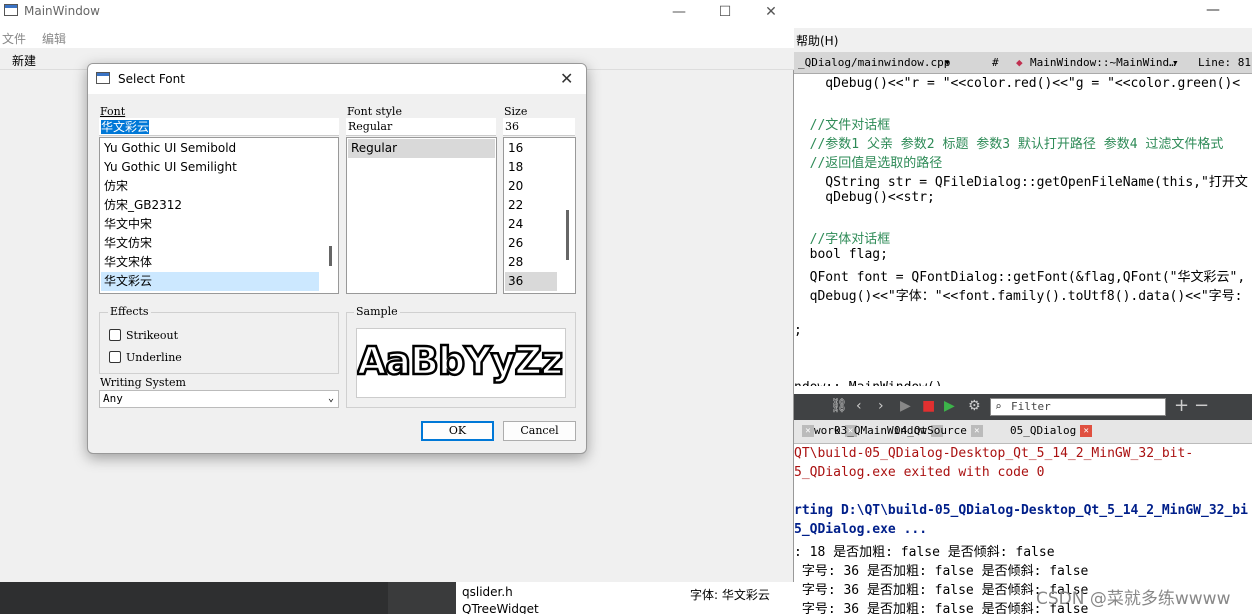 The image size is (1252, 614). I want to click on size-list-item: 18, so click(531, 167).